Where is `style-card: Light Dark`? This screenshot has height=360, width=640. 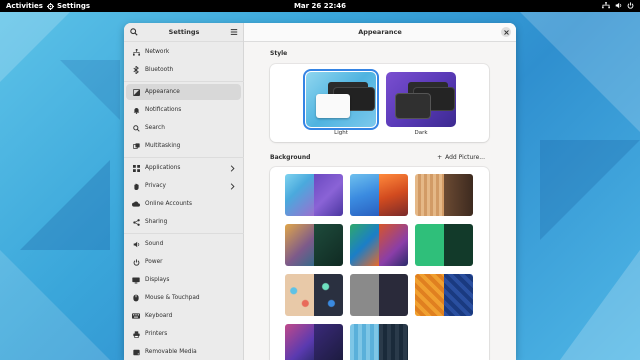
style-card: Light Dark is located at coordinates (379, 103).